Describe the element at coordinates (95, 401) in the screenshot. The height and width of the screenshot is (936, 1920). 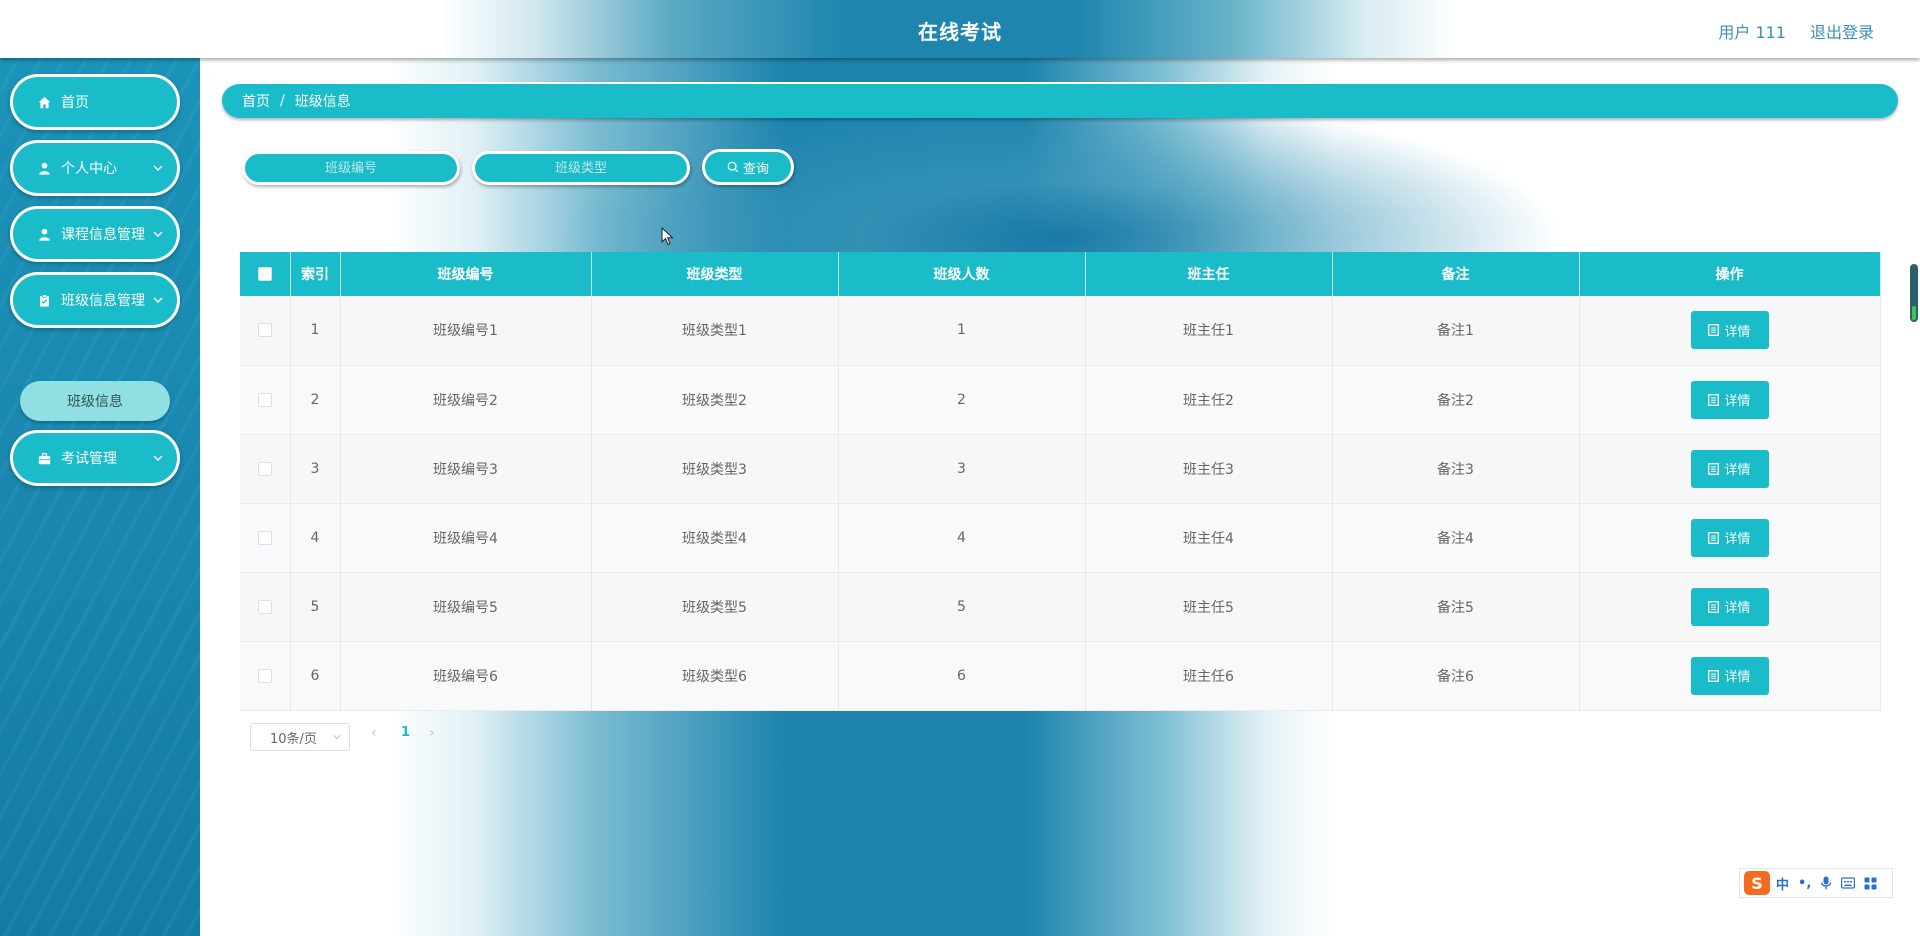
I see `submenu-item-class-info: 班级信息` at that location.